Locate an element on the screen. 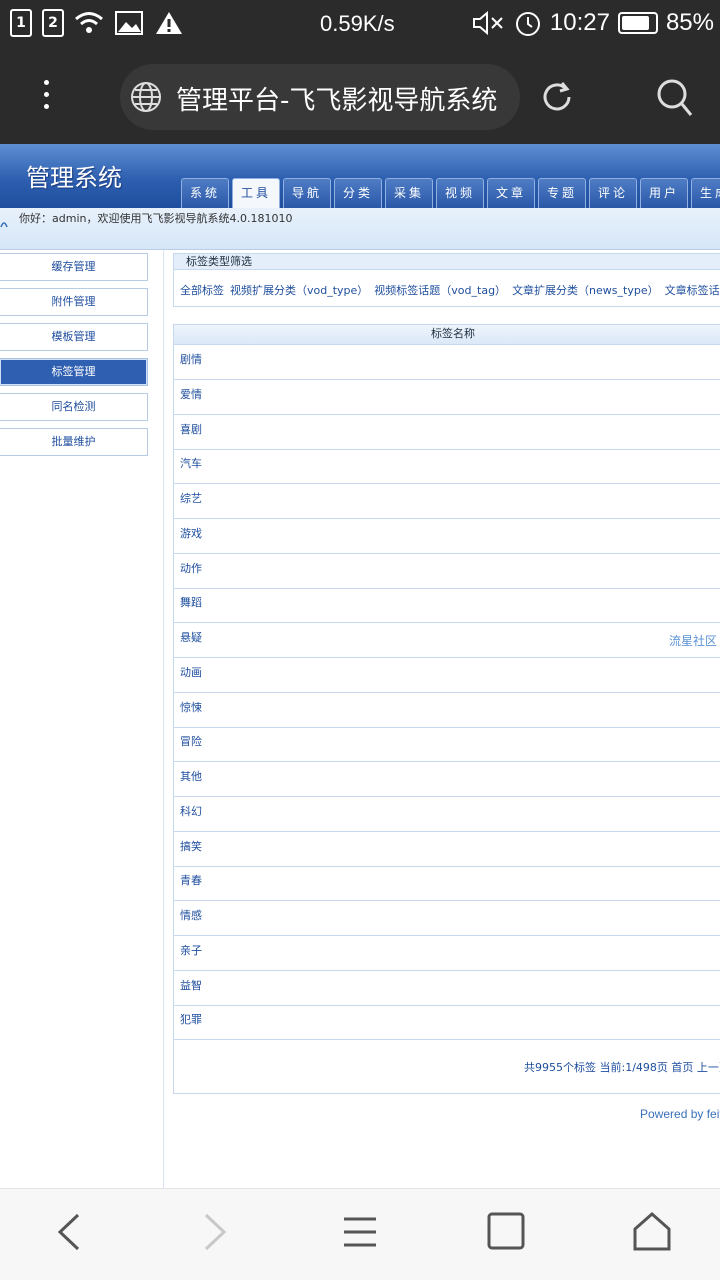 This screenshot has height=1280, width=720. menu-icon is located at coordinates (46, 96).